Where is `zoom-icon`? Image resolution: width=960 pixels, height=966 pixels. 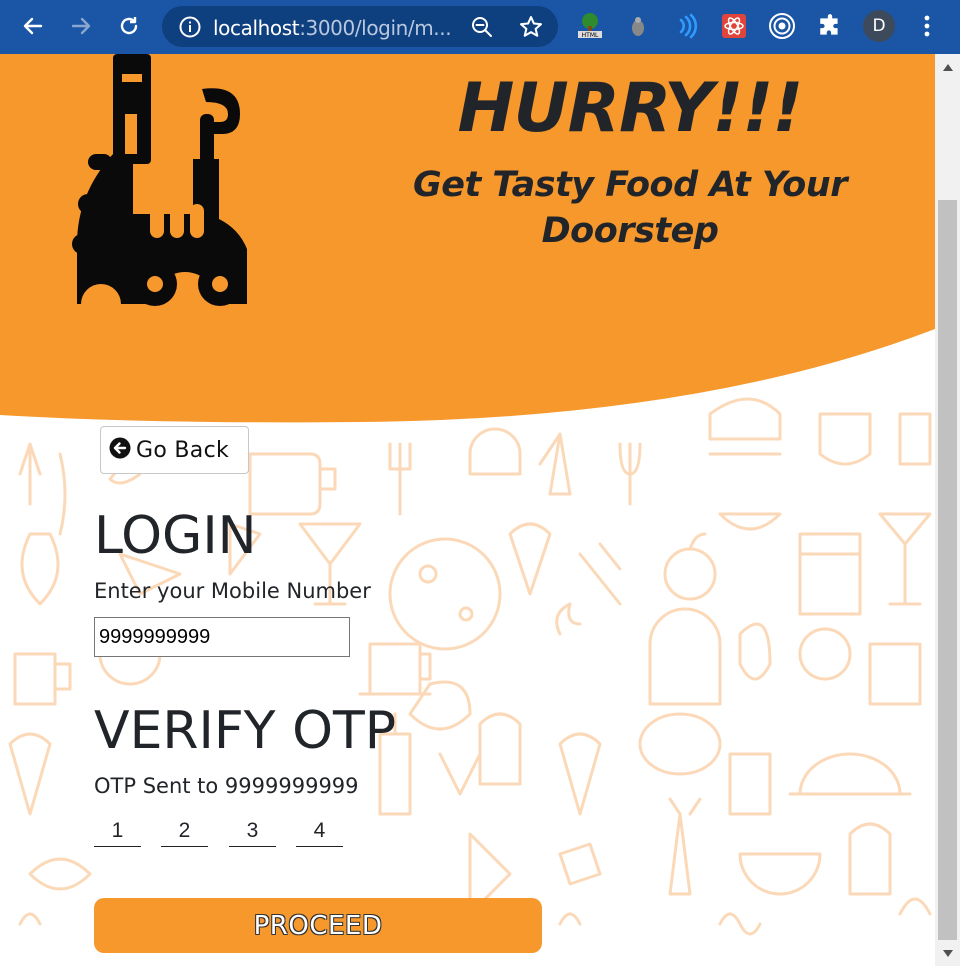
zoom-icon is located at coordinates (482, 29).